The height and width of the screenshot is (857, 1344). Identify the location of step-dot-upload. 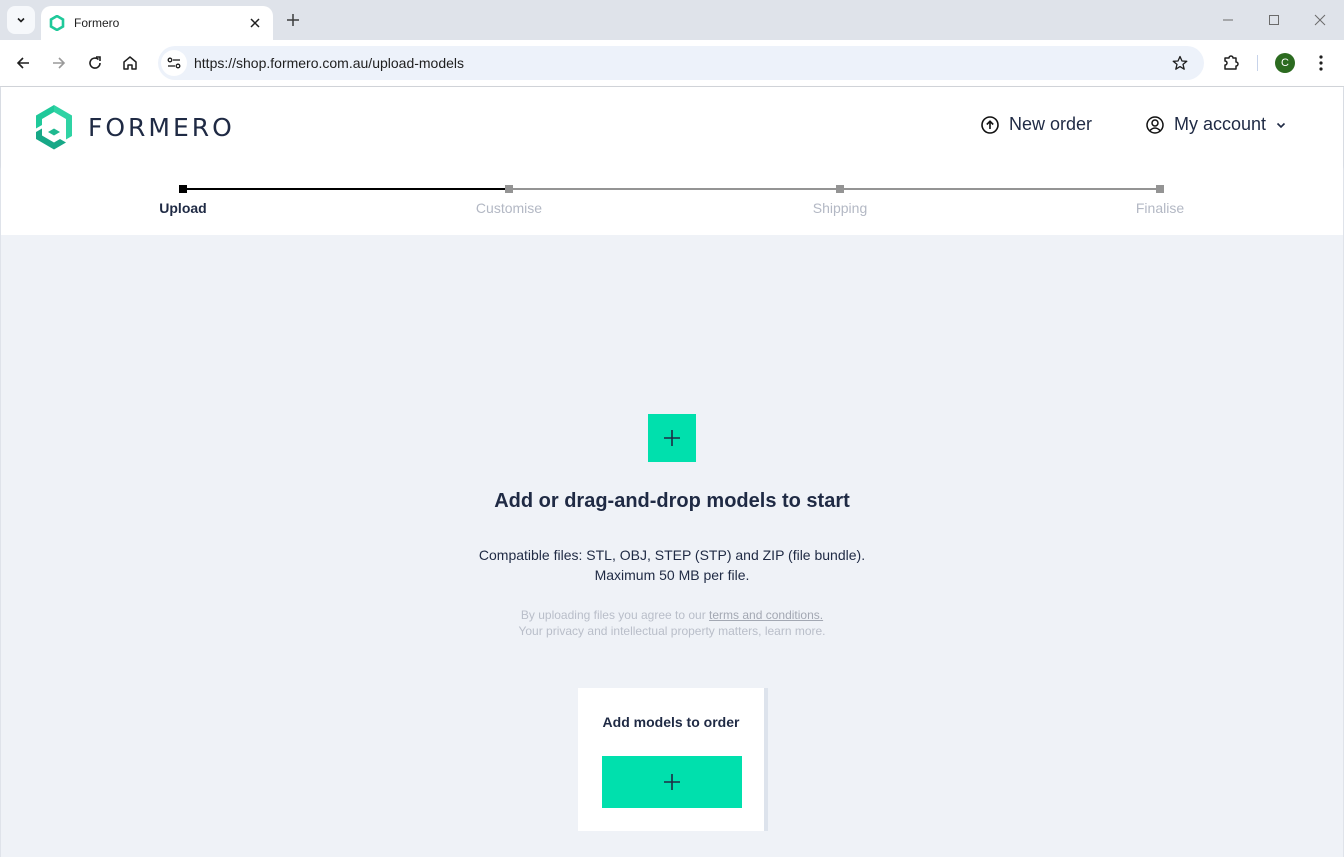
(183, 189).